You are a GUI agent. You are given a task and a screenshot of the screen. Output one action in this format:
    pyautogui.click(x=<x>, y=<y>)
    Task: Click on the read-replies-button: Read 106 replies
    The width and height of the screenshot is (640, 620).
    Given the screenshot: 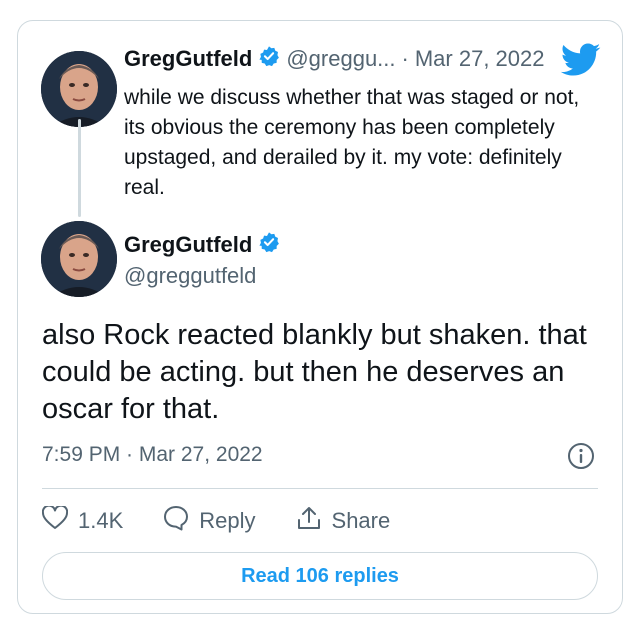 What is the action you would take?
    pyautogui.click(x=320, y=576)
    